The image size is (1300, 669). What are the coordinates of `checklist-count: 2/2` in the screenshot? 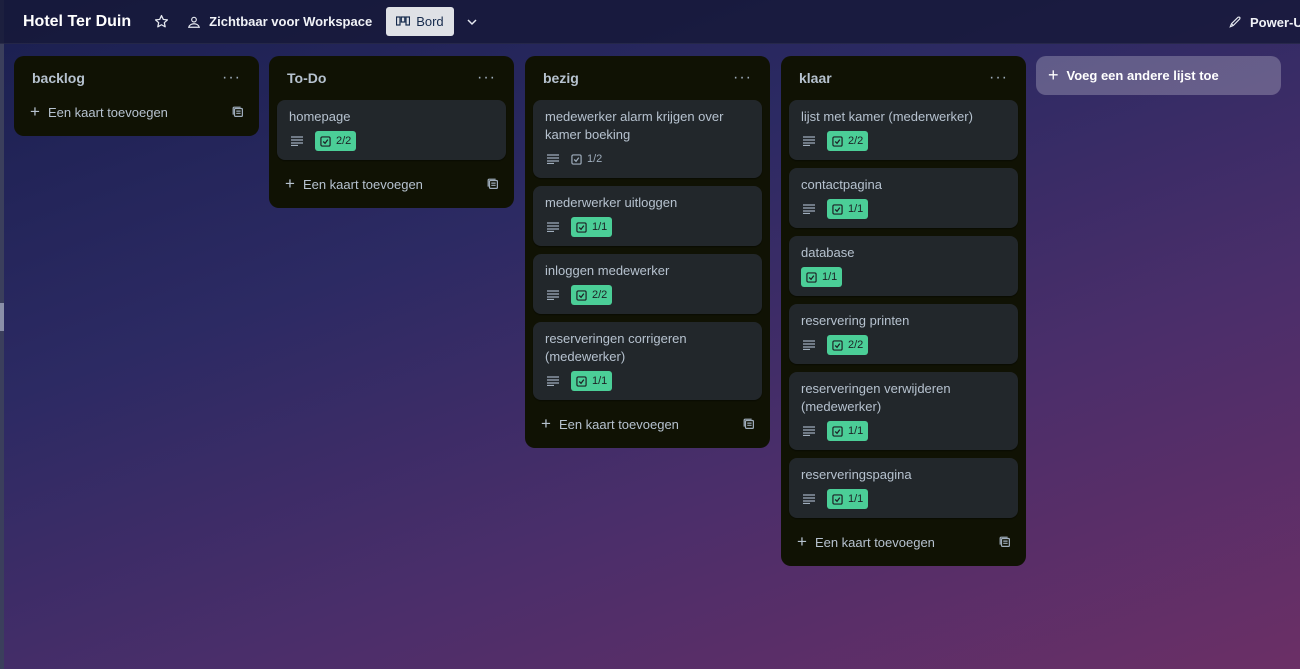 It's located at (600, 295).